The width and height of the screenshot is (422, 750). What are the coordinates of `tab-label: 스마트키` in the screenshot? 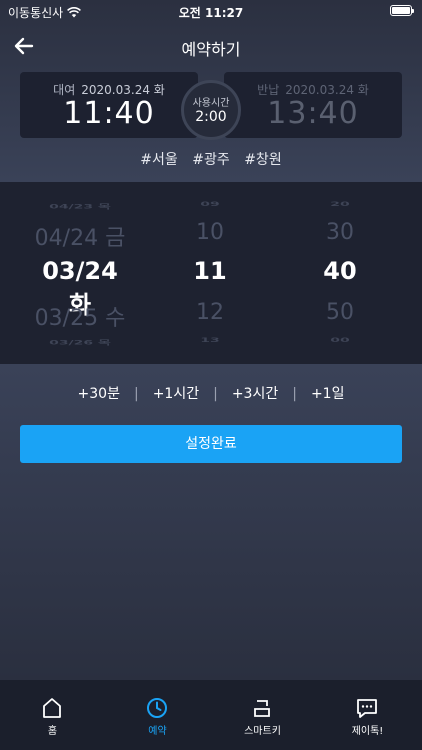 It's located at (262, 731).